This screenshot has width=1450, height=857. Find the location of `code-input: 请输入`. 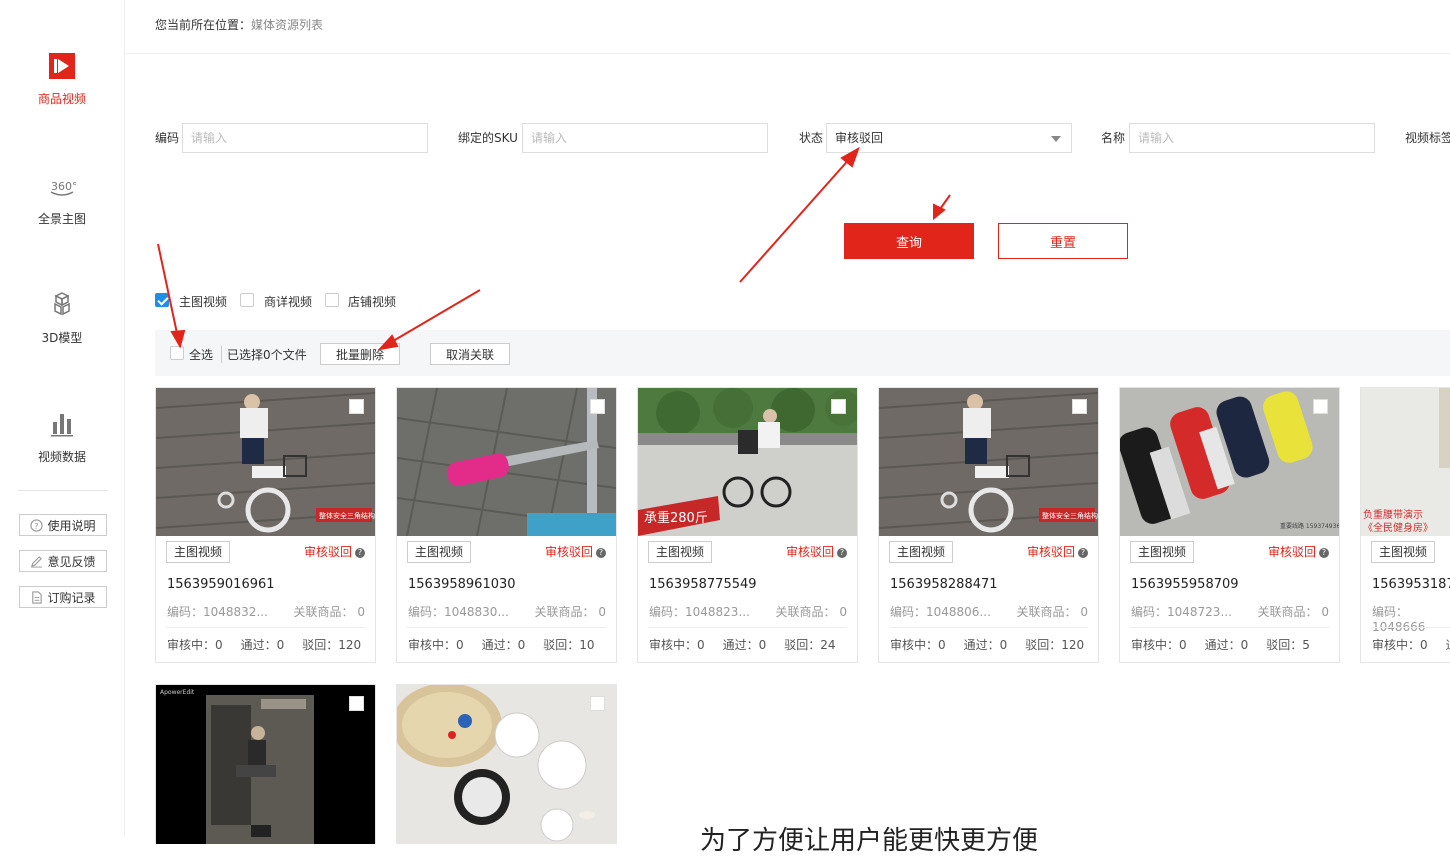

code-input: 请输入 is located at coordinates (305, 138).